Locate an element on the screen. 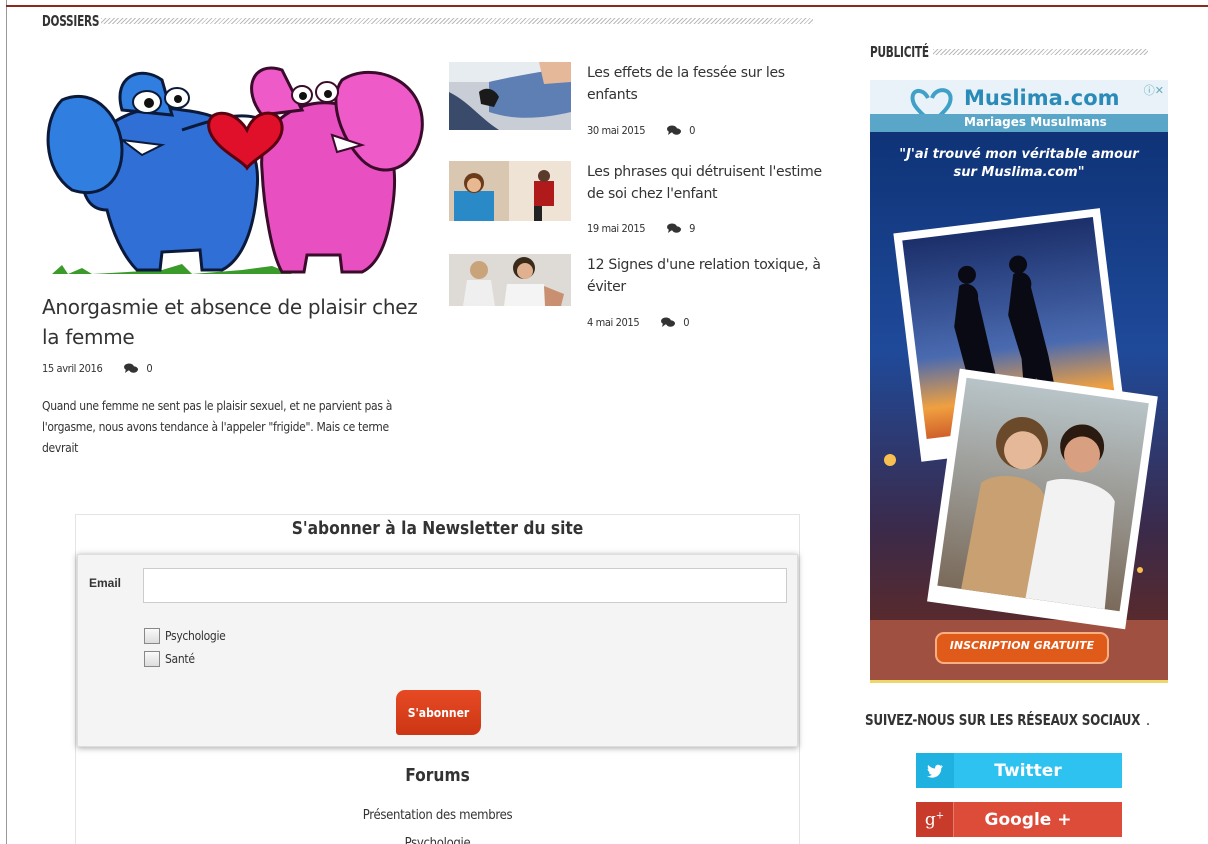  section-heading-dossiers: DOSSIERS is located at coordinates (428, 21).